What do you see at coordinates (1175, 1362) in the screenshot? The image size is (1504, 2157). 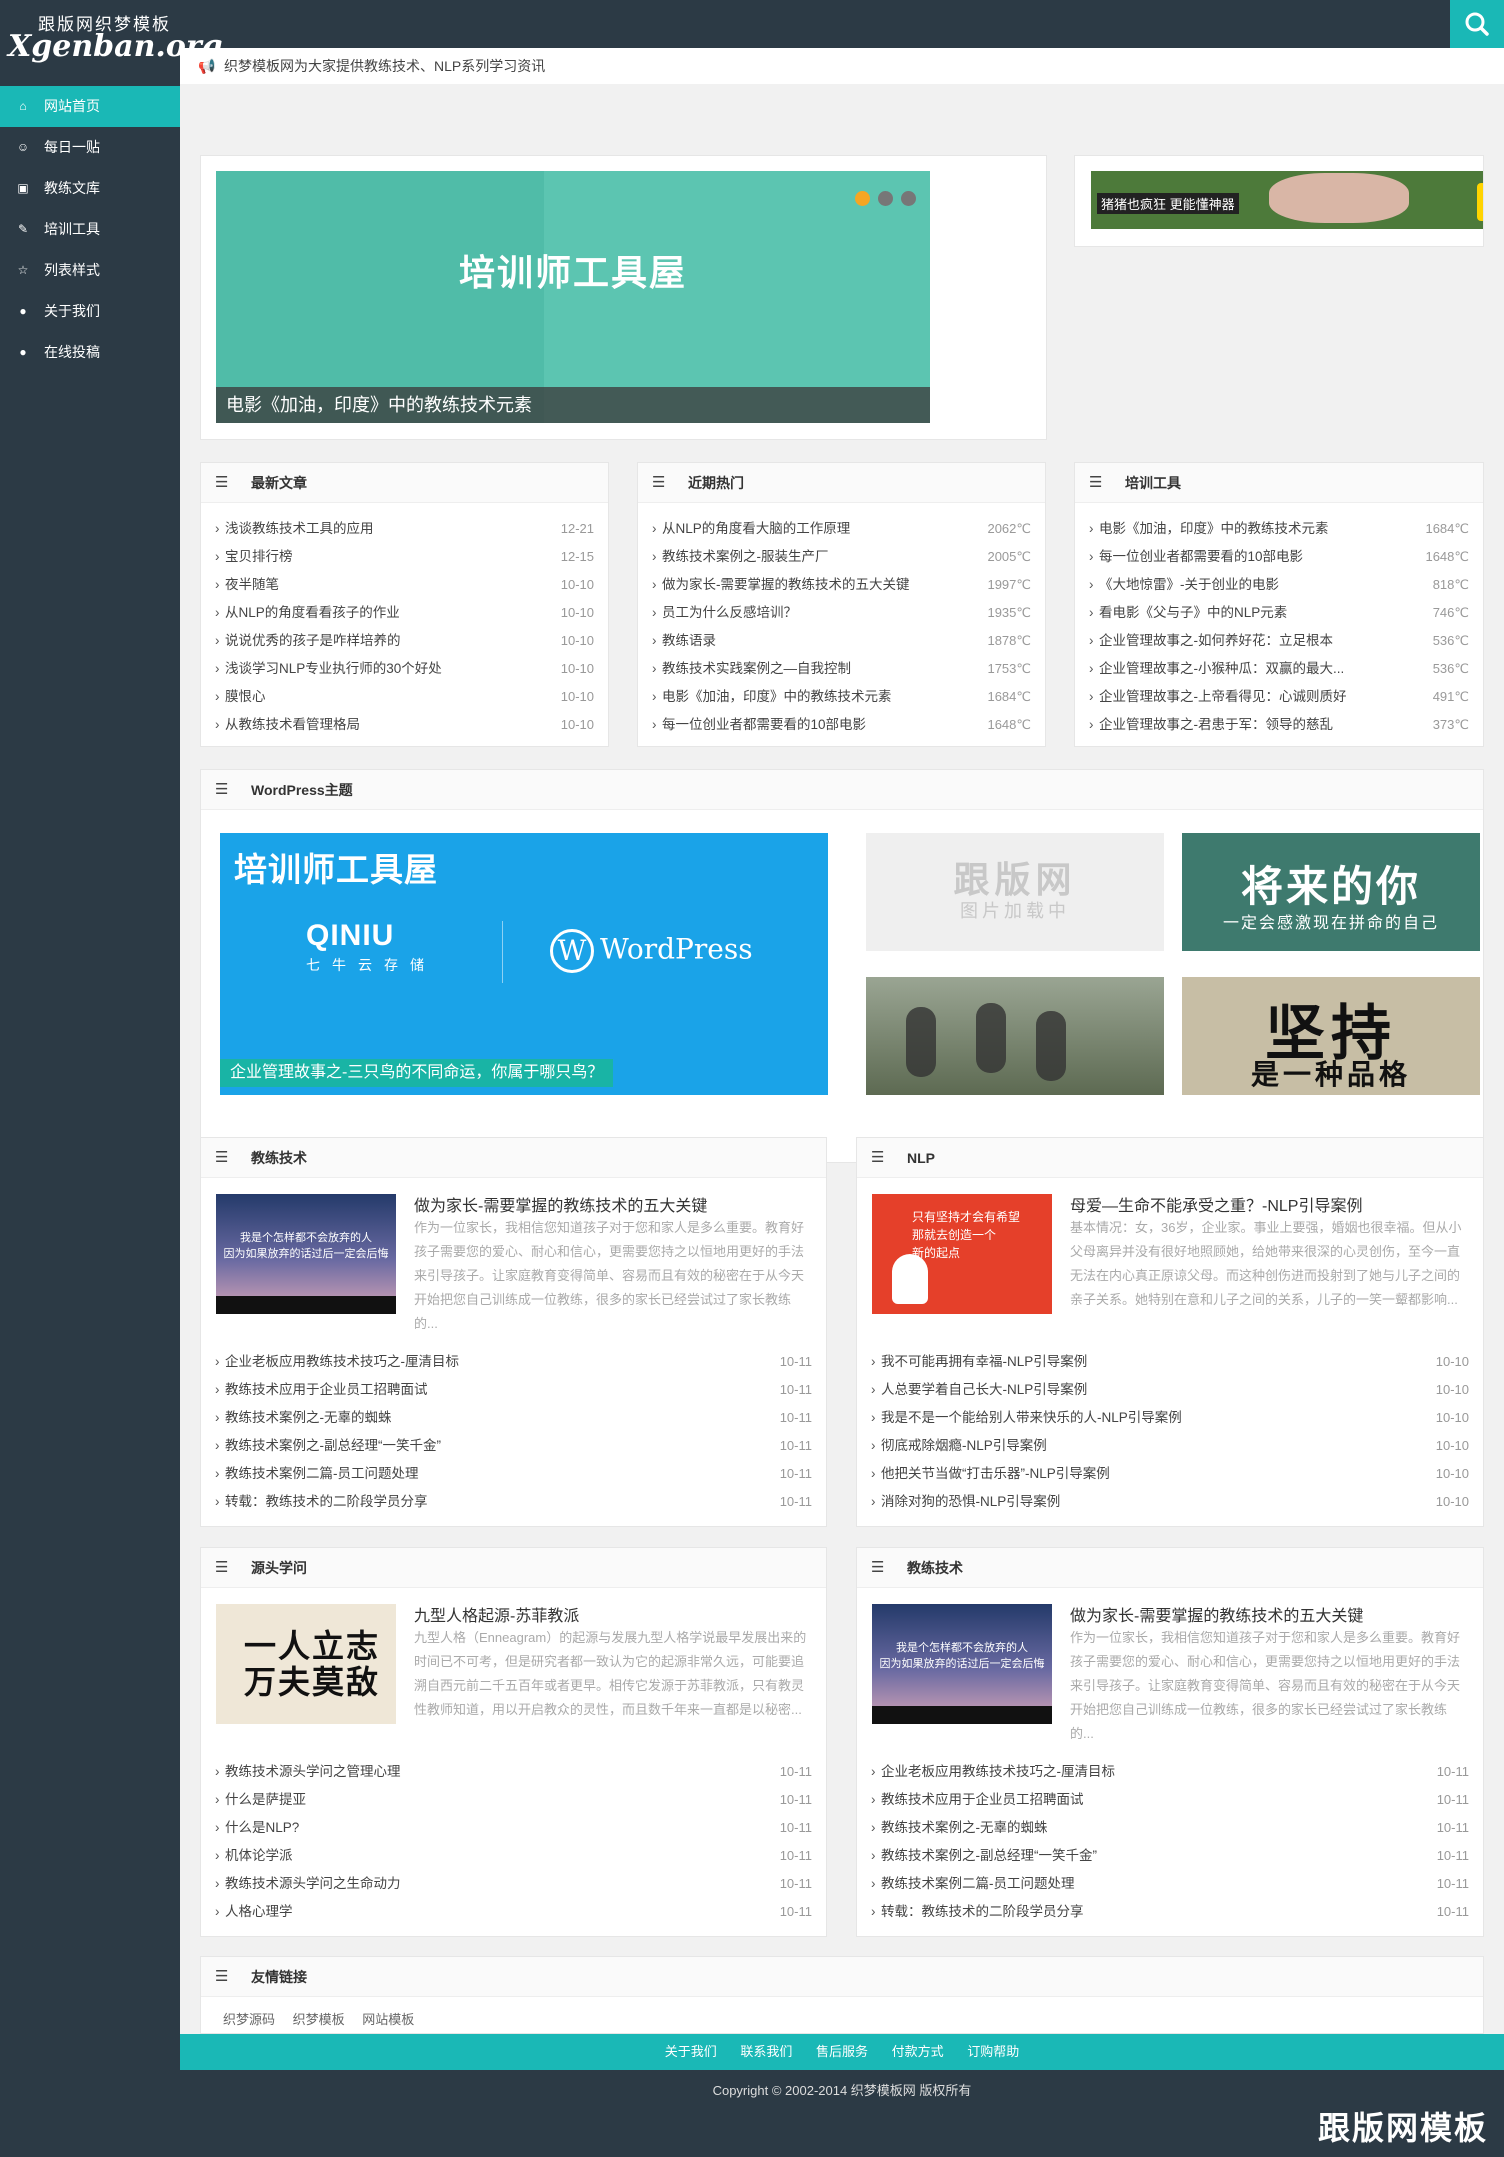 I see `list-item-title: 我不可能再拥有幸福-NLP引导案例` at bounding box center [1175, 1362].